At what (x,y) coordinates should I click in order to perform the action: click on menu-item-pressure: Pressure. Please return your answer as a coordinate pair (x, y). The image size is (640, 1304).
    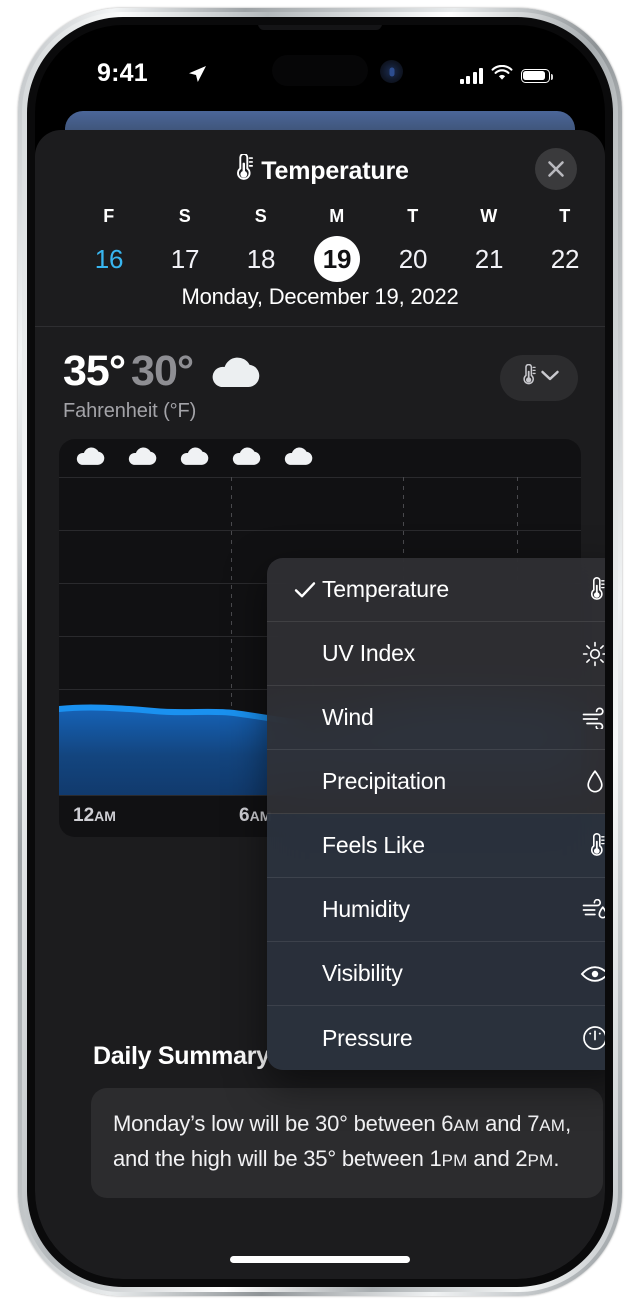
    Looking at the image, I should click on (436, 1038).